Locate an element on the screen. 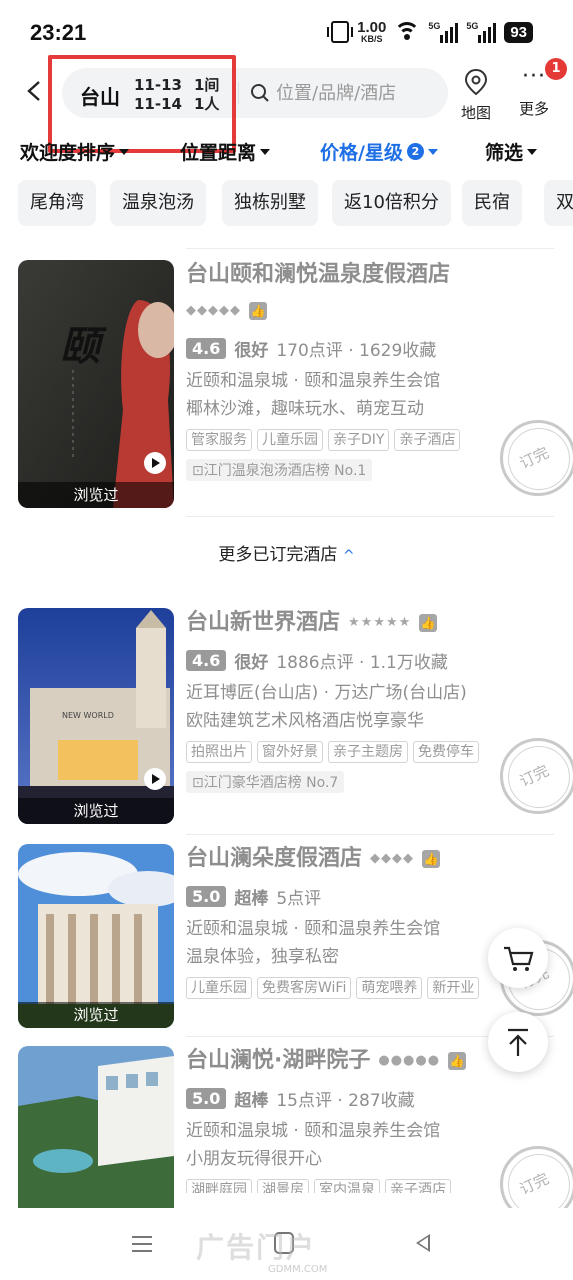 The height and width of the screenshot is (1280, 573). signal-icon-1: 5G is located at coordinates (443, 32).